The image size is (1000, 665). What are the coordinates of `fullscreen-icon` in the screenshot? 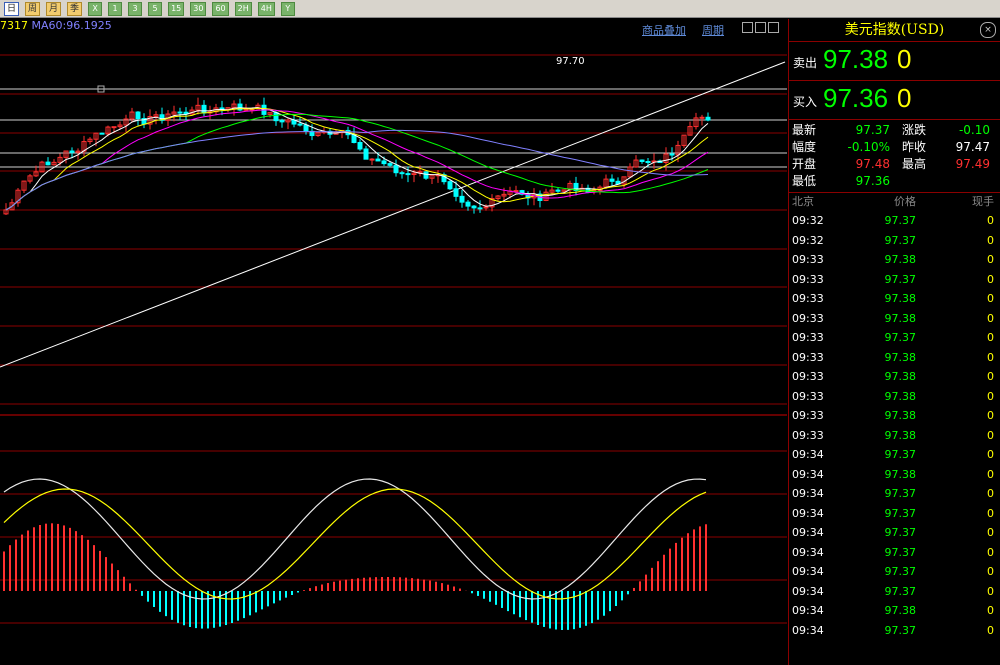 It's located at (773, 27).